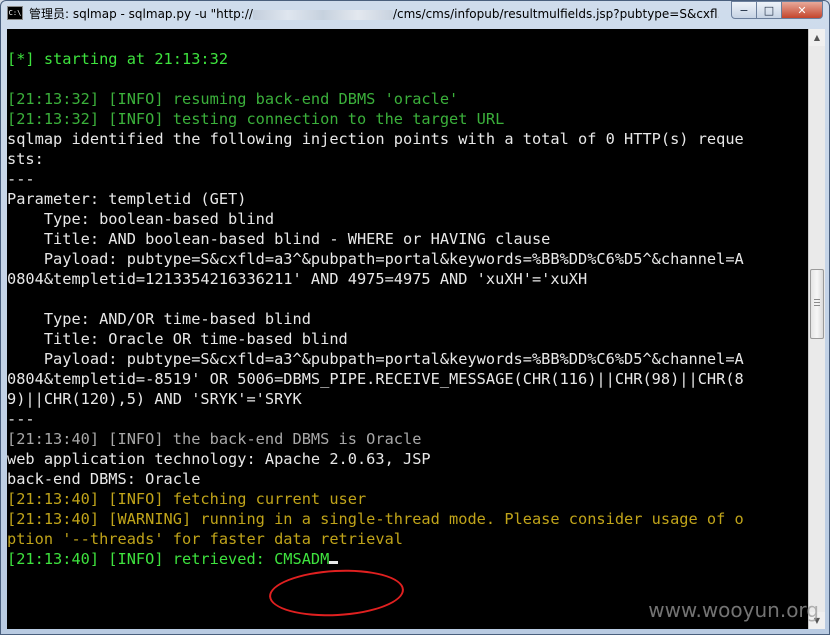  What do you see at coordinates (375, 559) in the screenshot?
I see `console-line: [21:13:40] [INFO] retrieved: CMSADM` at bounding box center [375, 559].